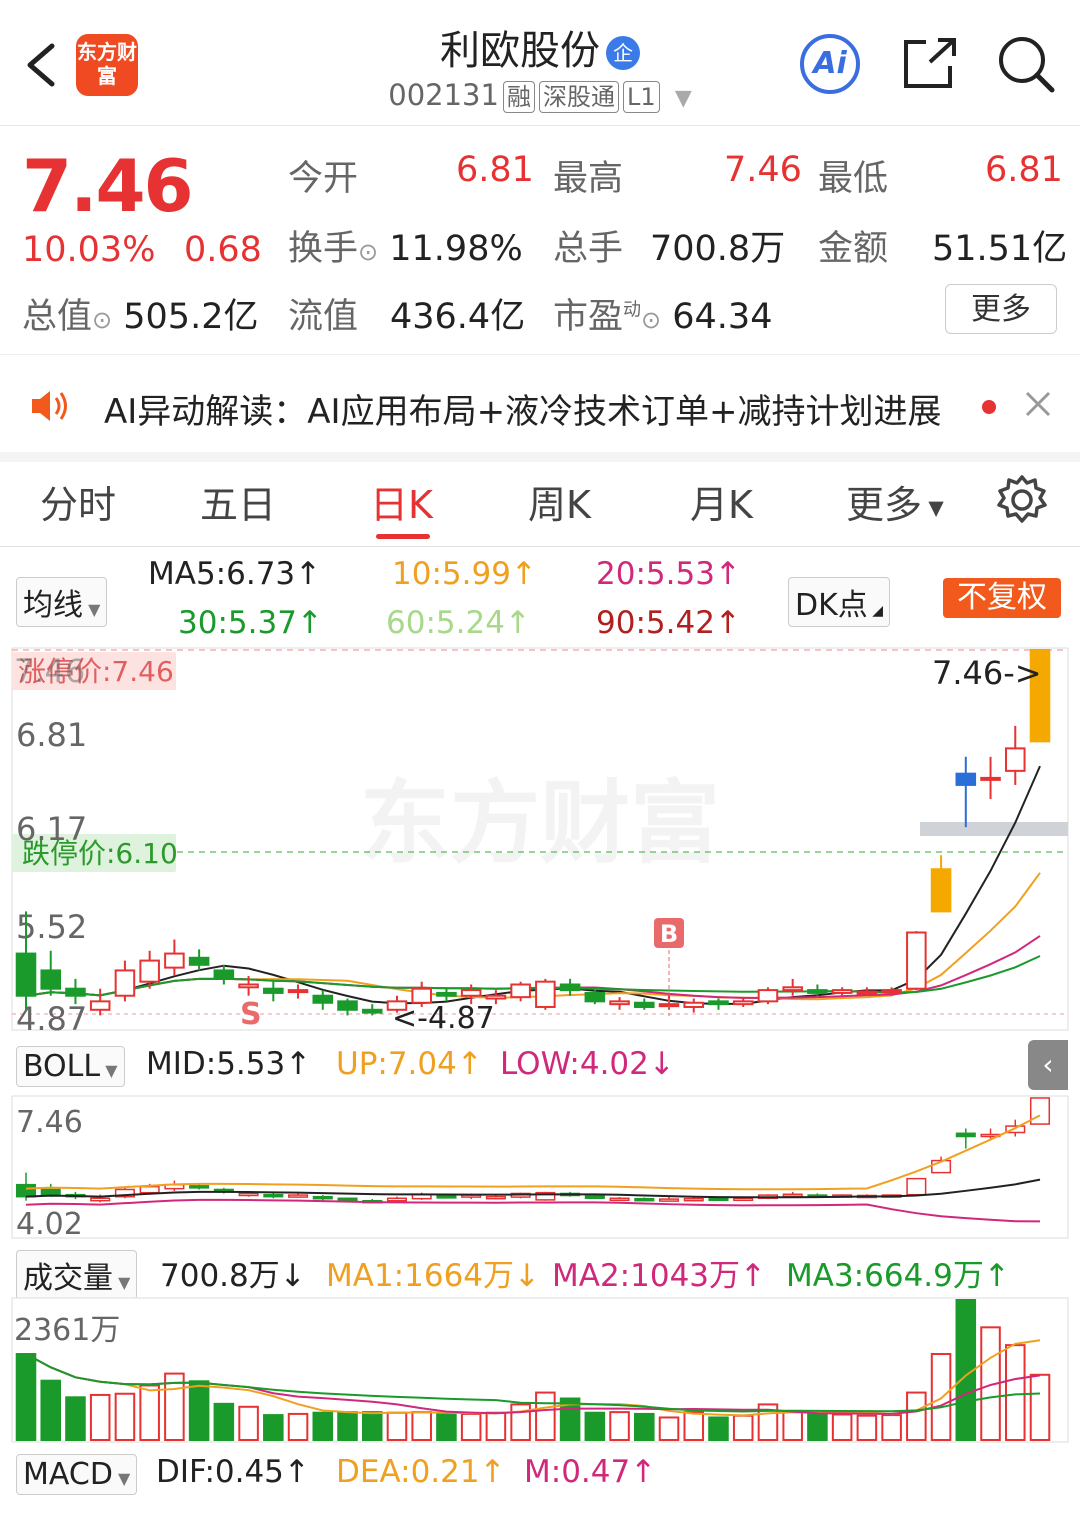 This screenshot has height=1517, width=1080. I want to click on watermark: 东方财富, so click(540, 823).